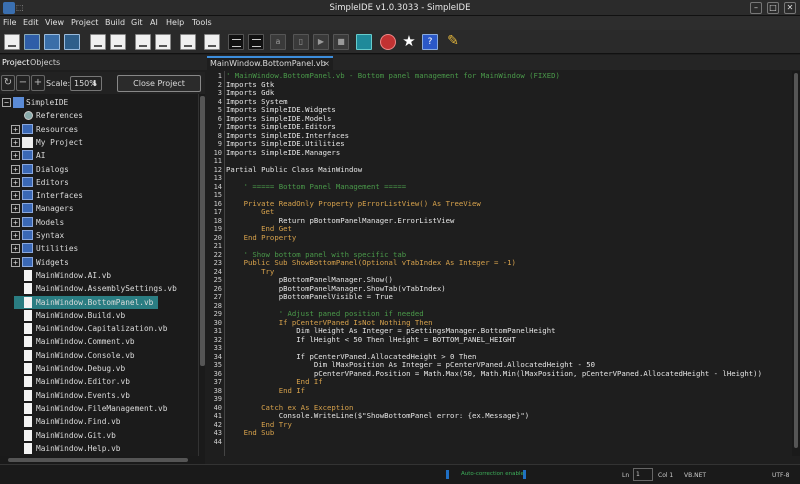 Image resolution: width=800 pixels, height=484 pixels. I want to click on paste-icon, so click(143, 42).